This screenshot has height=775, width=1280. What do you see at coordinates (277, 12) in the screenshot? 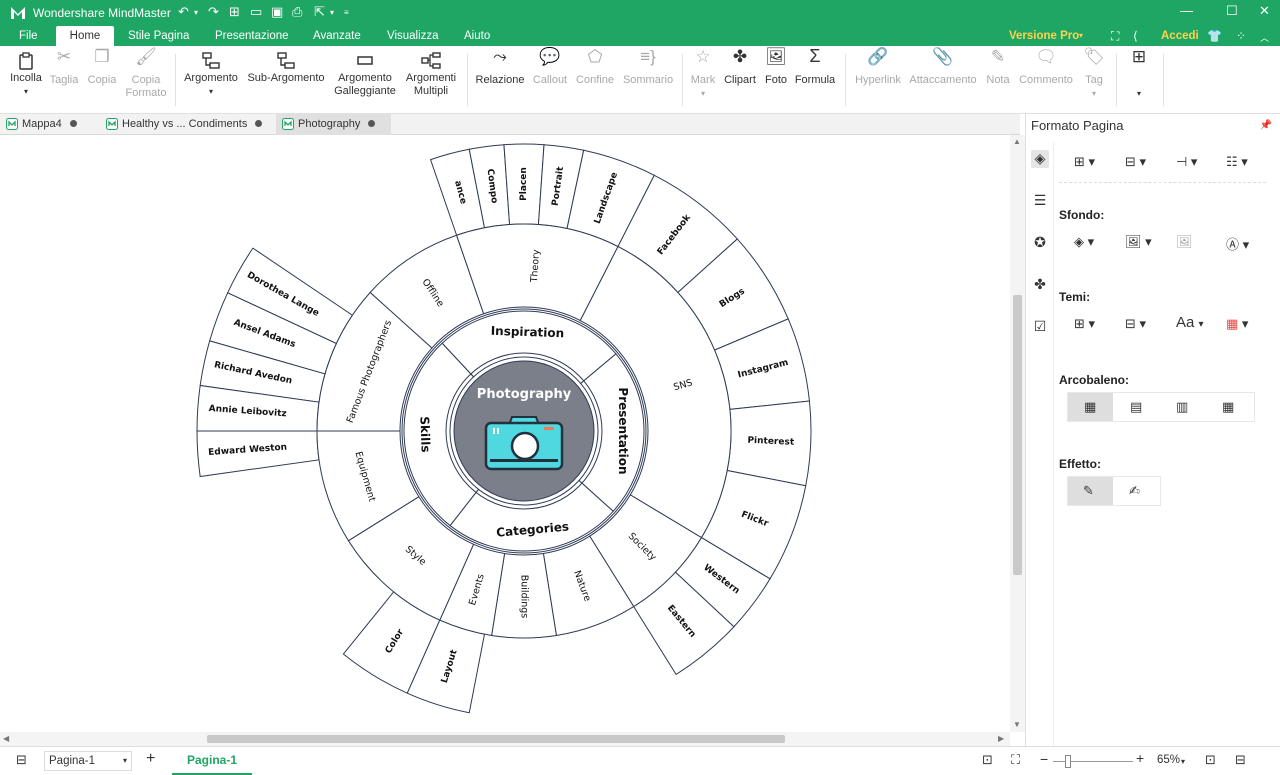
I see `save-icon: ▣` at bounding box center [277, 12].